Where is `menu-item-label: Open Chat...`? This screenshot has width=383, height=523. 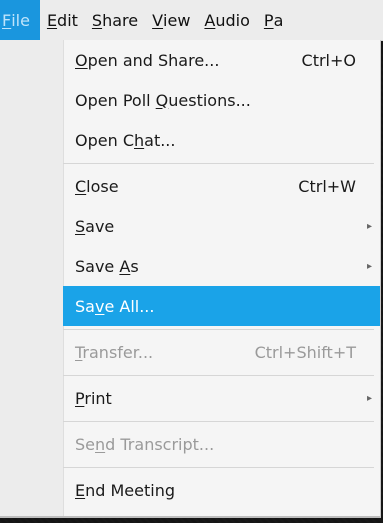
menu-item-label: Open Chat... is located at coordinates (125, 140).